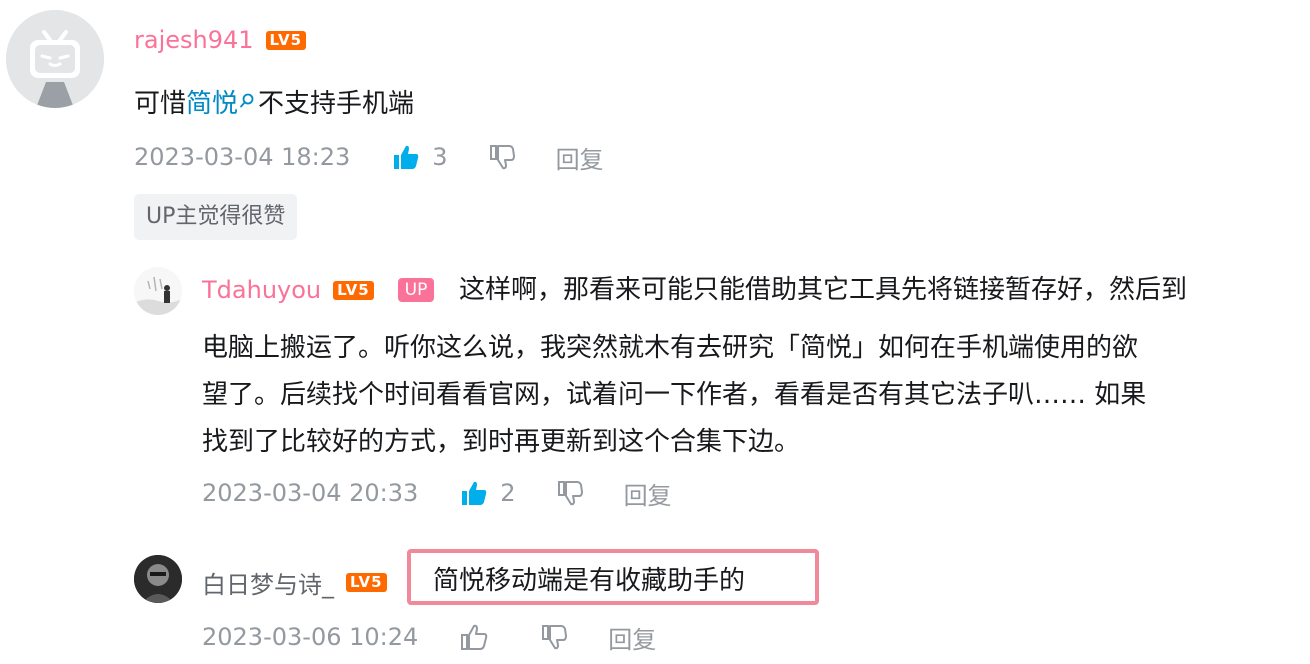 This screenshot has height=664, width=1310. I want to click on tv-mascot-icon, so click(55, 59).